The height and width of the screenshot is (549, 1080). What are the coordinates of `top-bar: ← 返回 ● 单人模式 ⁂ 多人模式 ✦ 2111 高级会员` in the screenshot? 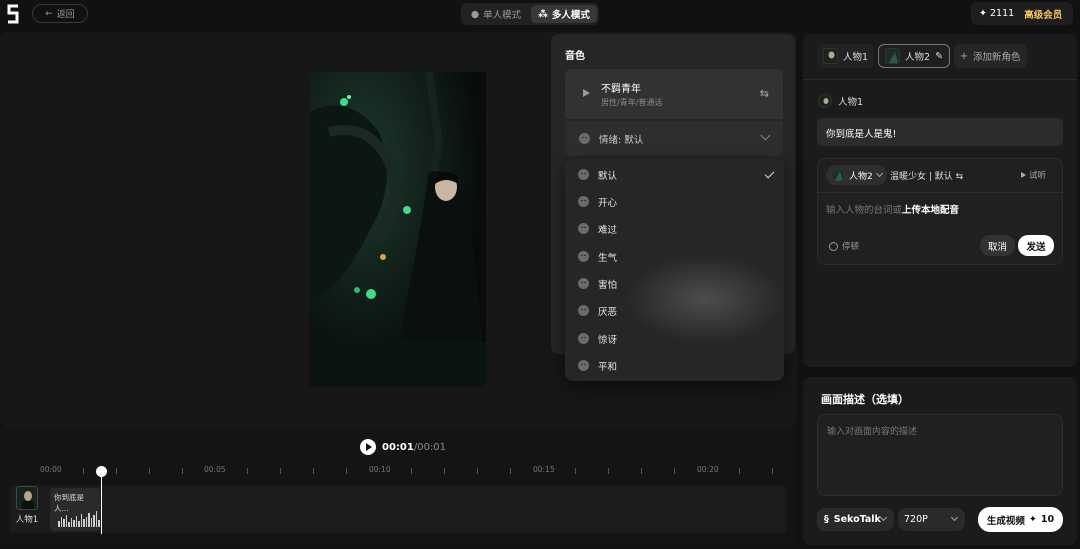 It's located at (540, 15).